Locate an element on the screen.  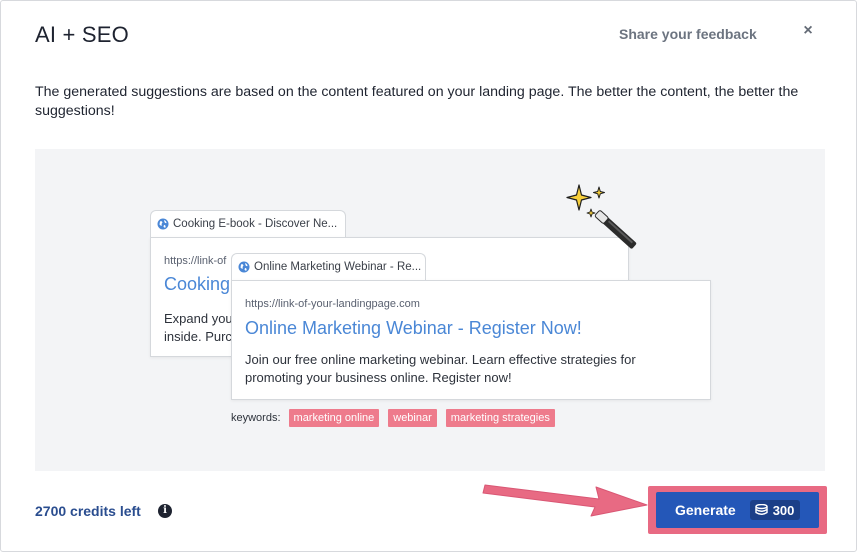
credit-cost: 300 is located at coordinates (783, 510).